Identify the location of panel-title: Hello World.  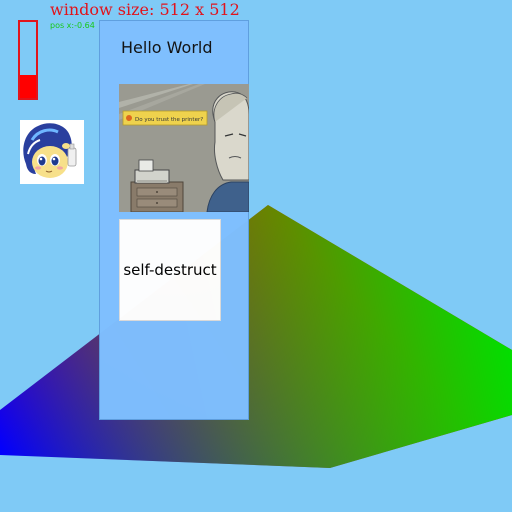
(167, 47).